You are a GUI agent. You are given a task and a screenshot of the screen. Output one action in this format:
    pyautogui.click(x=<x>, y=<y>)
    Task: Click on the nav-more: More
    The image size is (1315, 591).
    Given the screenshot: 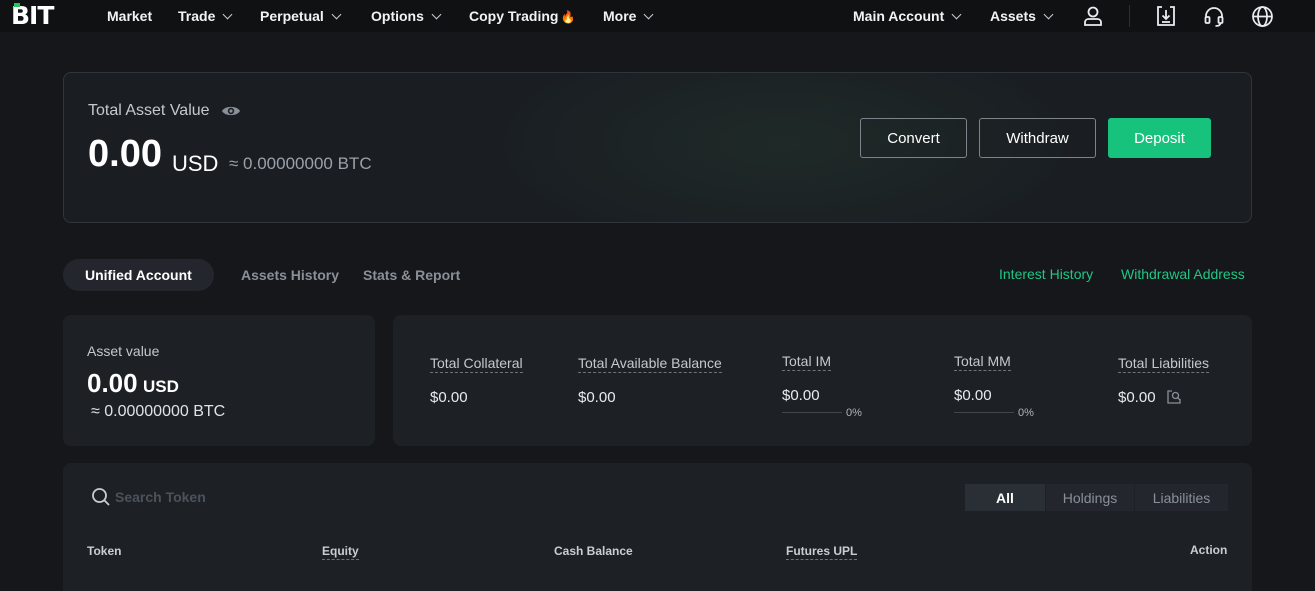 What is the action you would take?
    pyautogui.click(x=628, y=16)
    